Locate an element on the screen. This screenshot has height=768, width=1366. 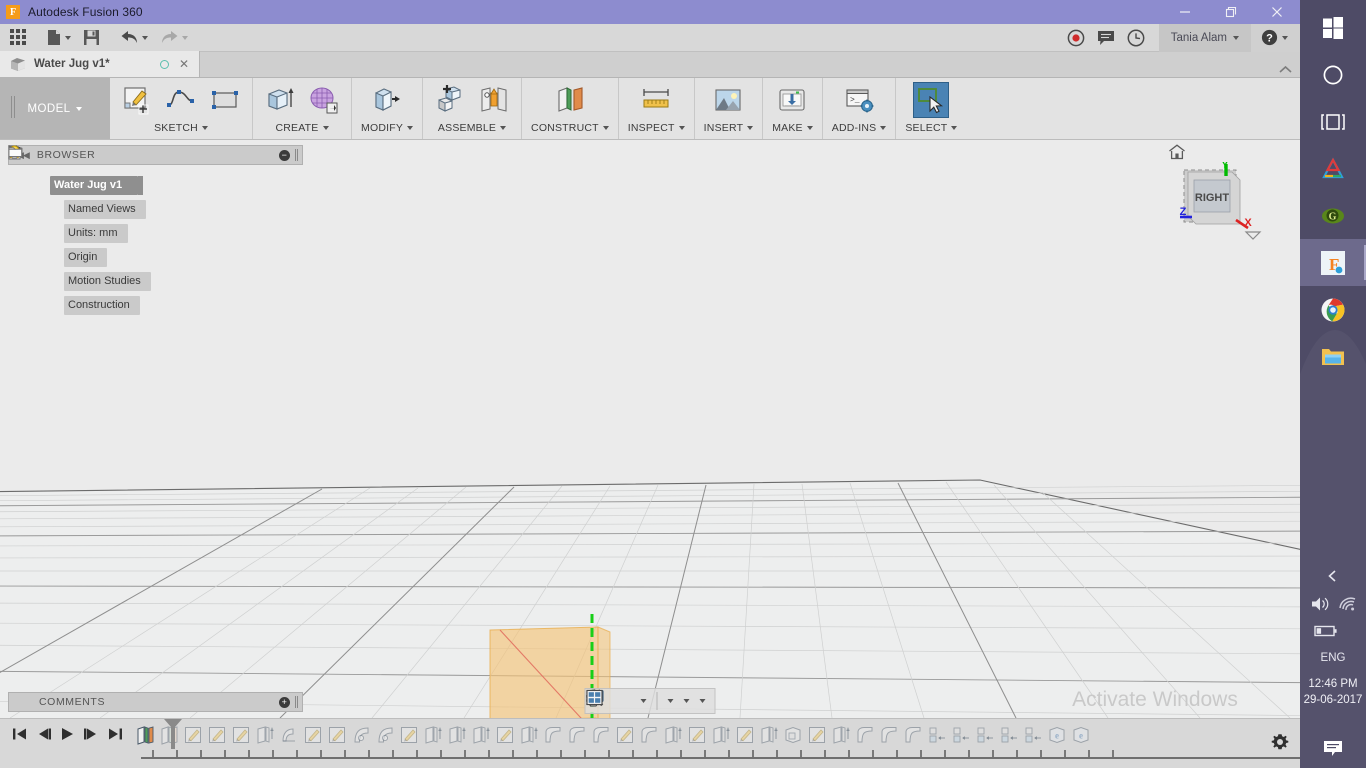
browser-row-chip: Origin is located at coordinates (58, 207).